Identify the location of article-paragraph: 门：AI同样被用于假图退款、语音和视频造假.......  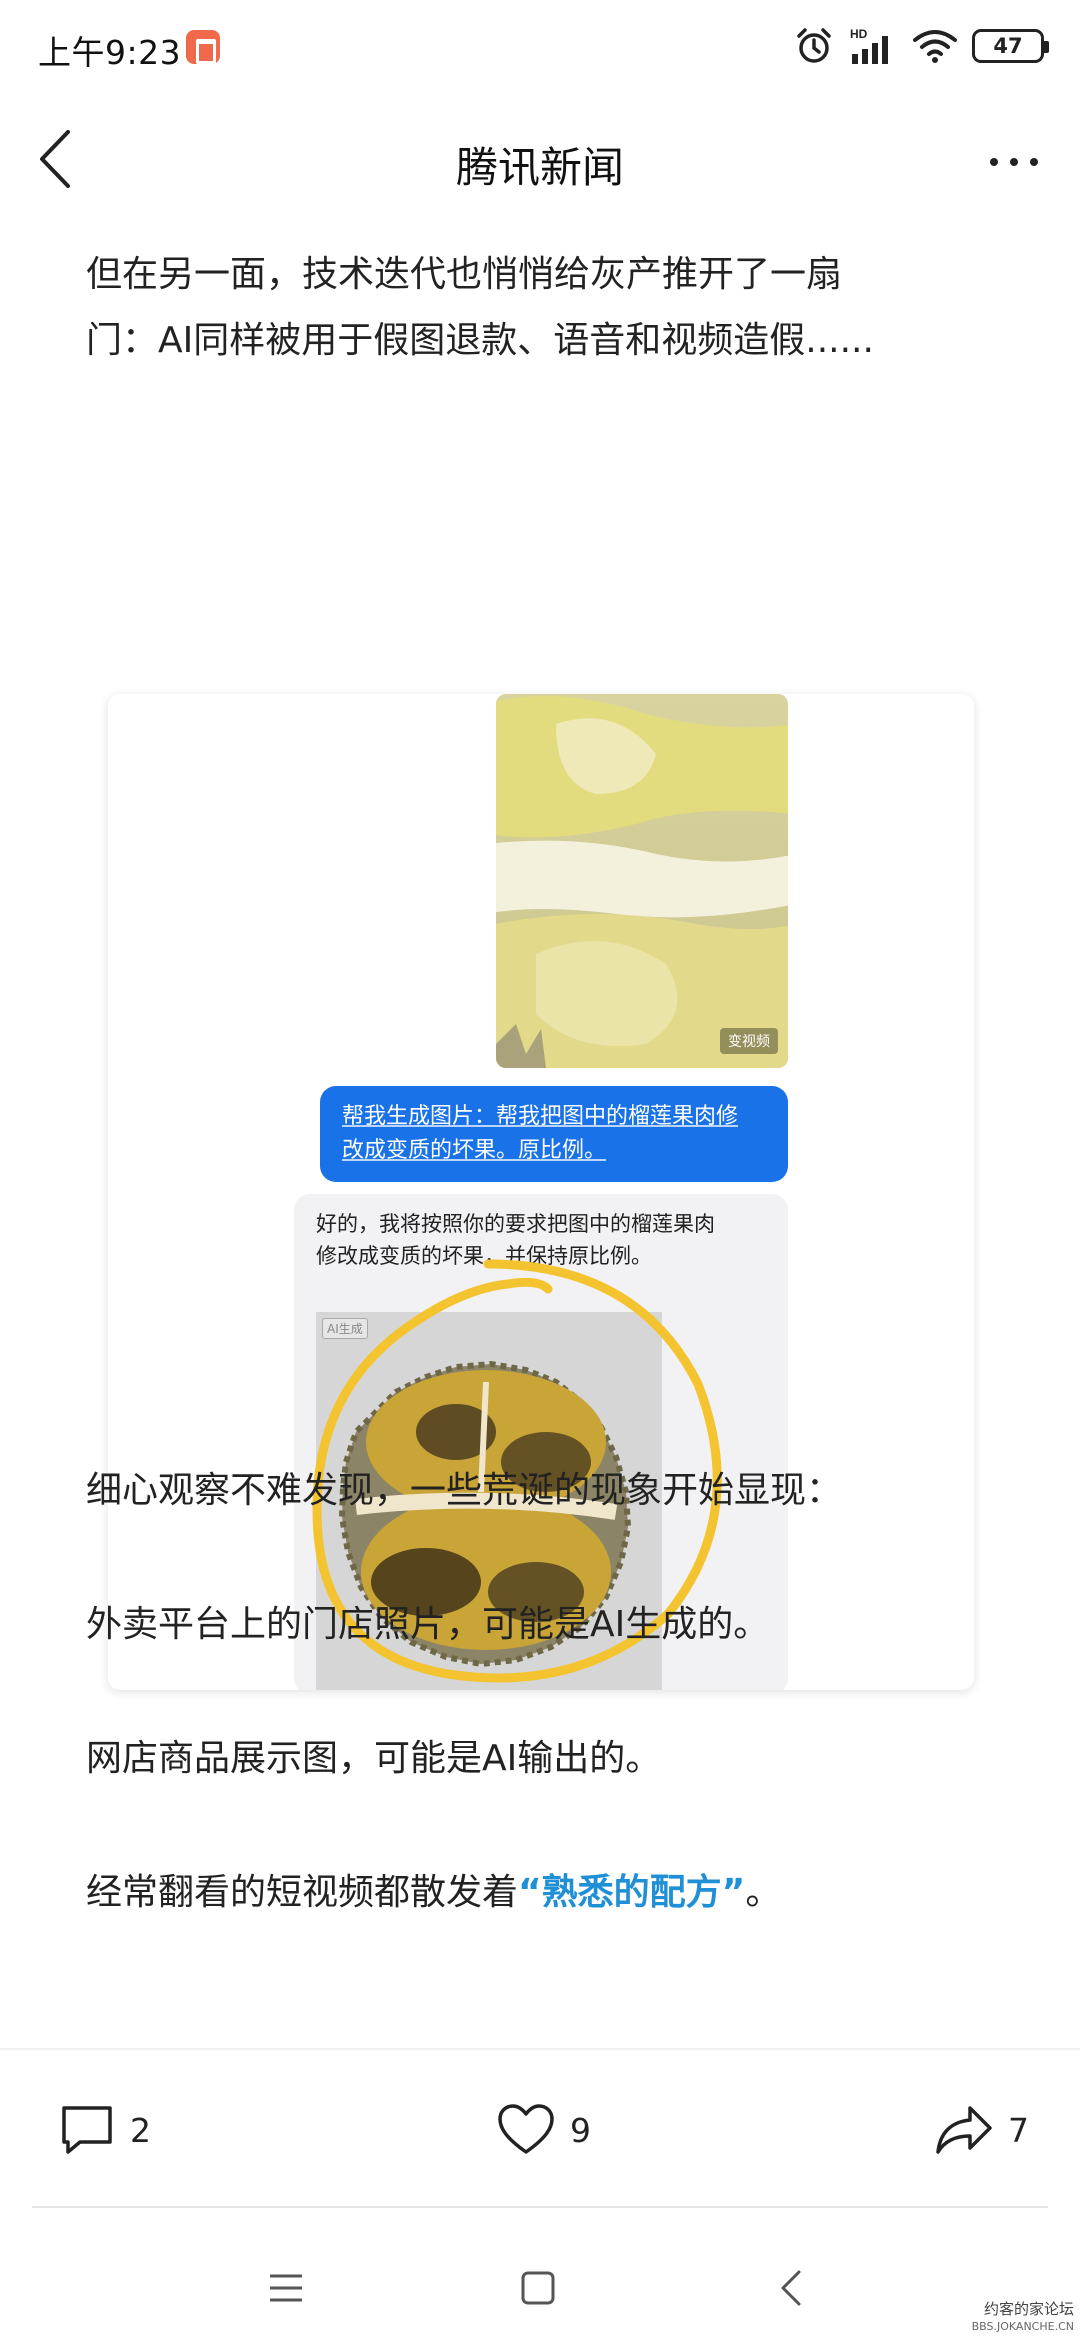
(480, 340).